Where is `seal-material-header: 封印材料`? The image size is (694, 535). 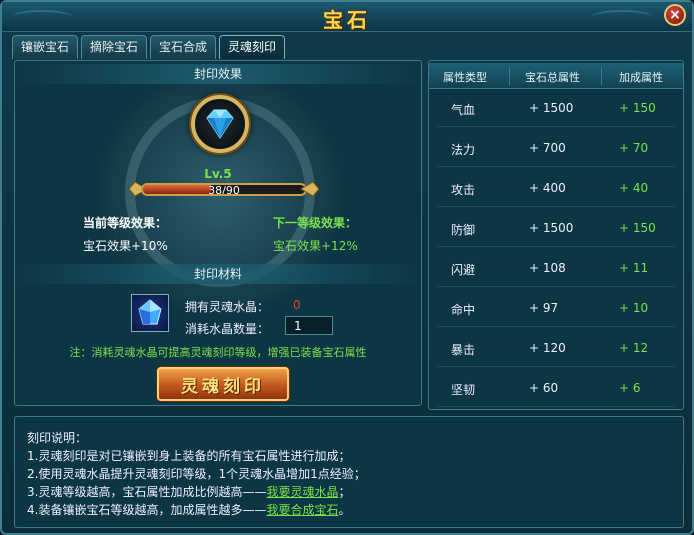
seal-material-header: 封印材料 is located at coordinates (218, 274).